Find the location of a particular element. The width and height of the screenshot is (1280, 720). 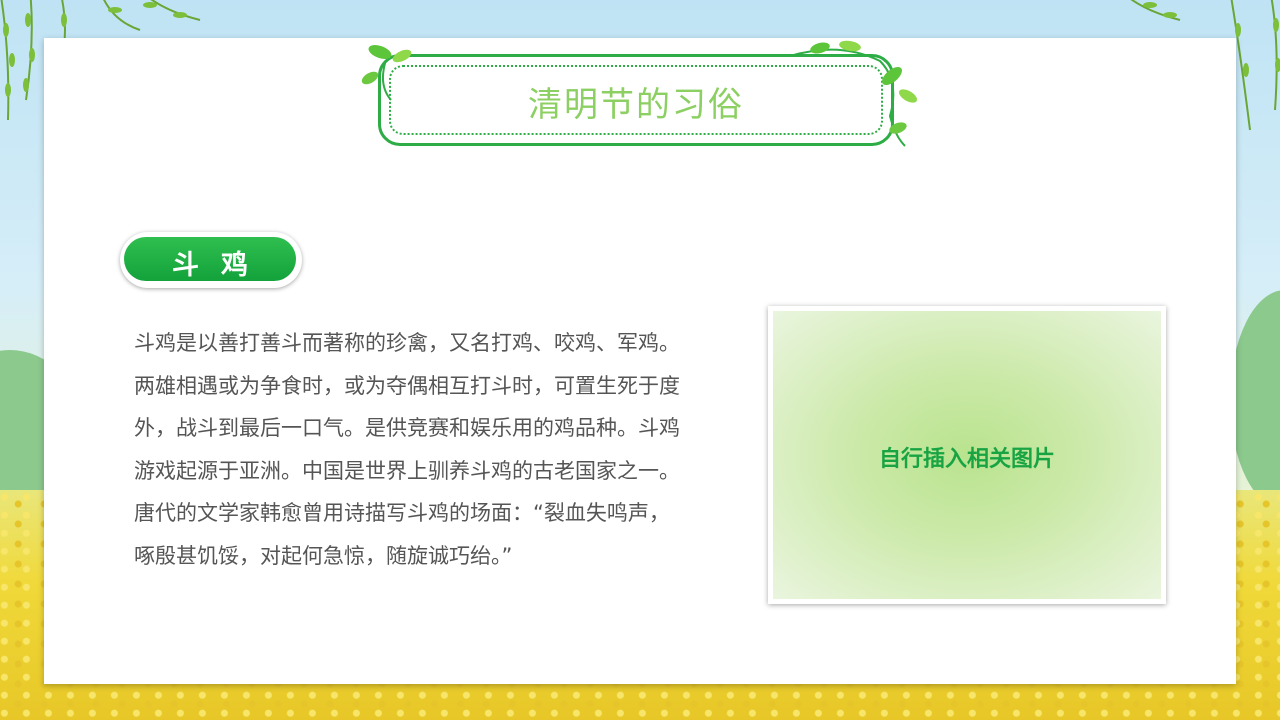

section-label: 斗鸡 is located at coordinates (221, 265).